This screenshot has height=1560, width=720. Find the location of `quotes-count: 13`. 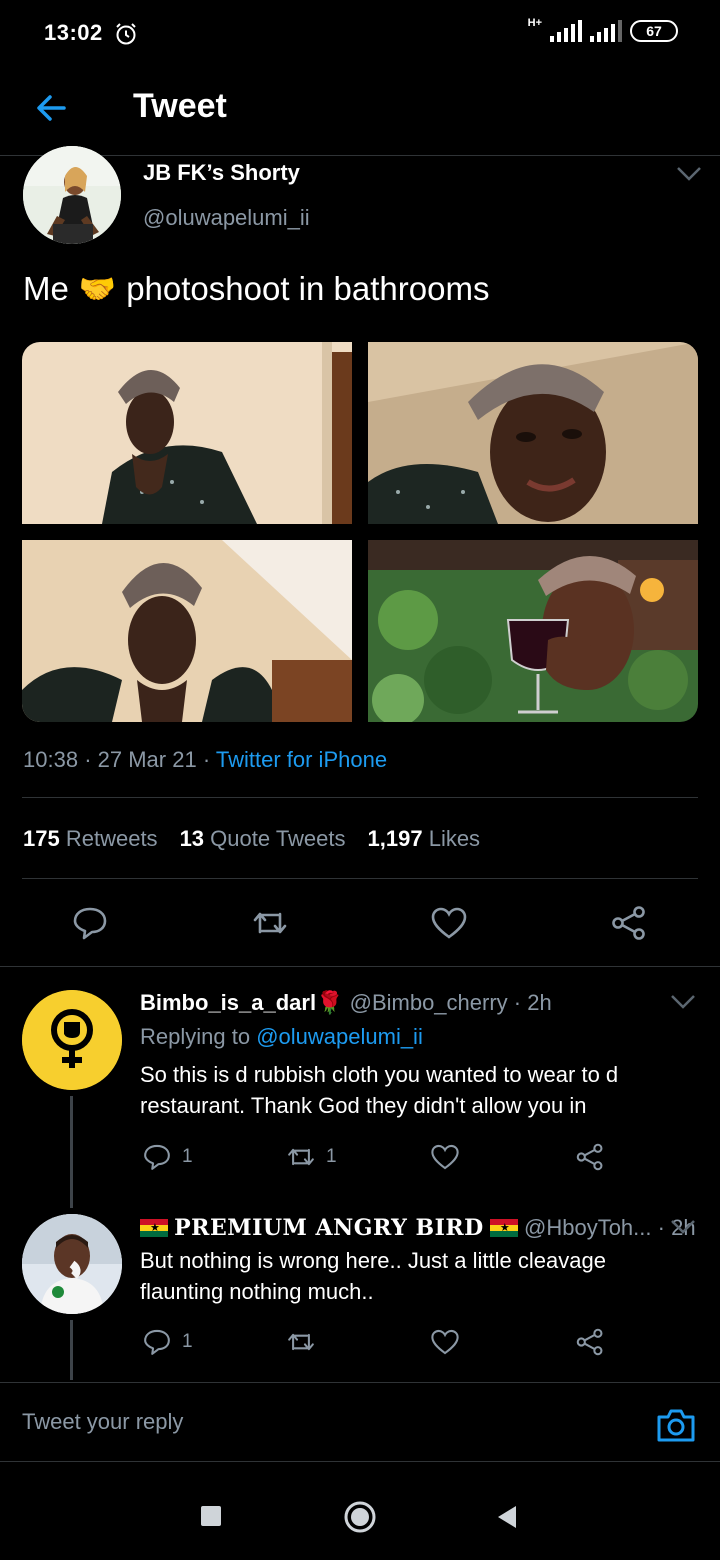

quotes-count: 13 is located at coordinates (192, 838).